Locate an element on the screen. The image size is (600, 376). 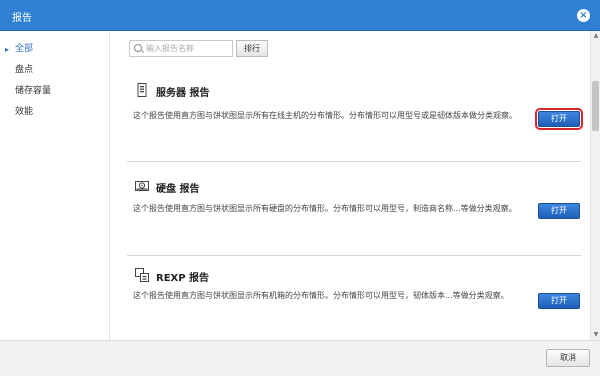
report-title: 硬盘 报告 is located at coordinates (178, 189).